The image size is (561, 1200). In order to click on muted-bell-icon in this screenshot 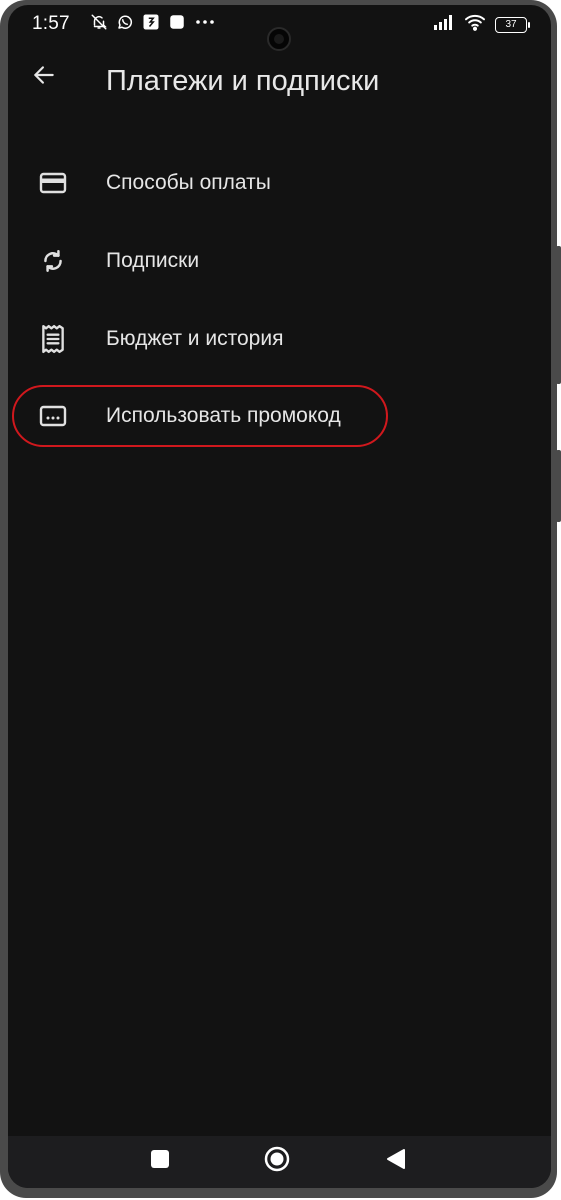, I will do `click(99, 24)`.